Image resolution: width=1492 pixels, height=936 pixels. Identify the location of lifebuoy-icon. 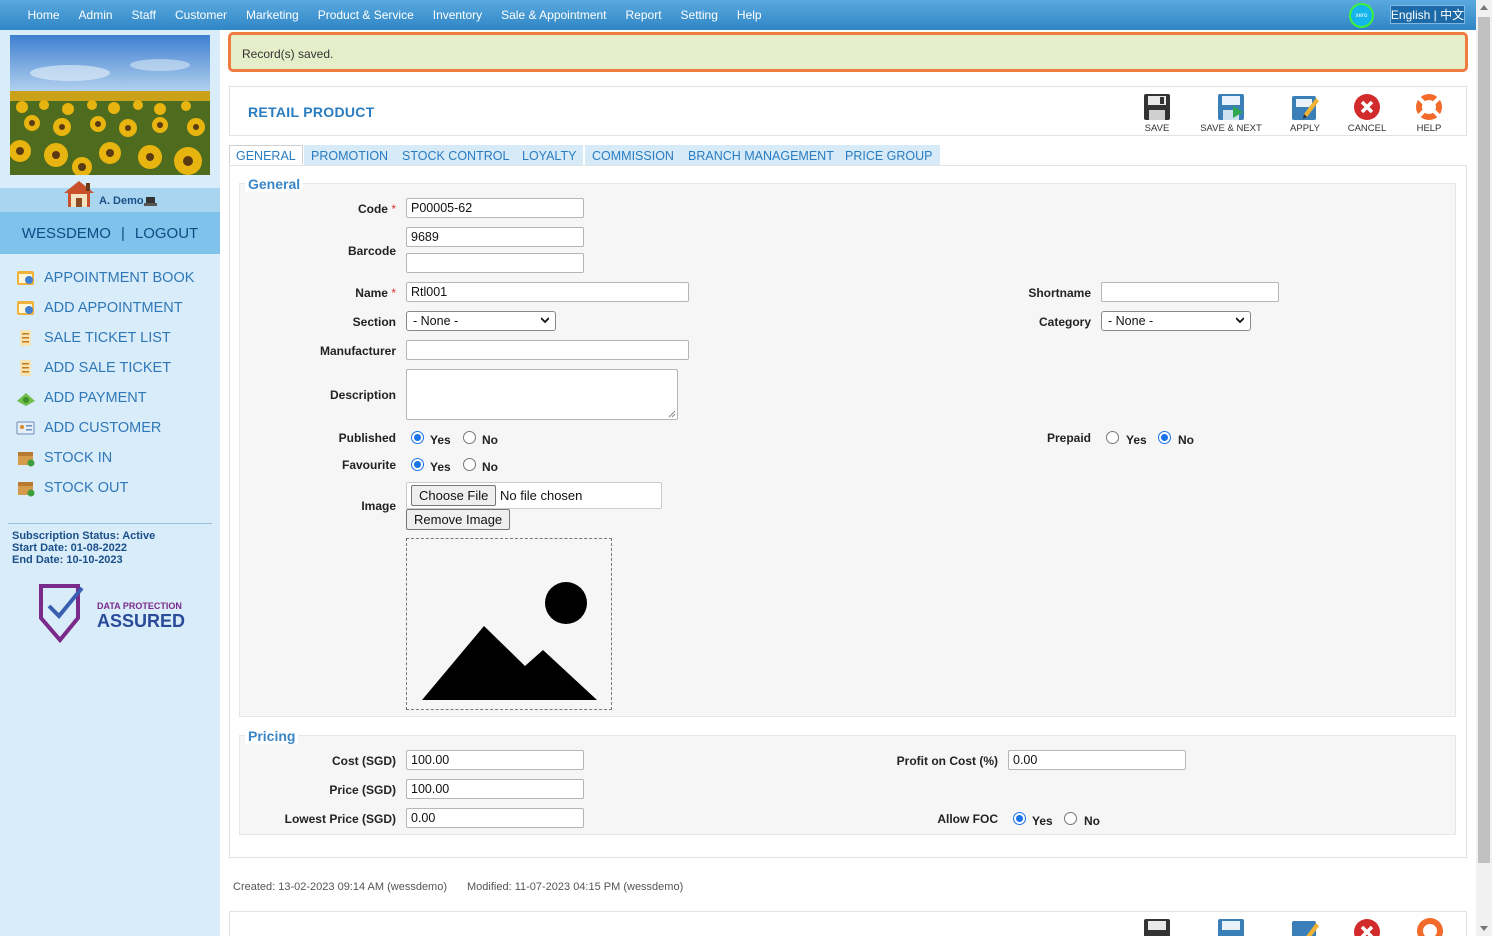
(1430, 926).